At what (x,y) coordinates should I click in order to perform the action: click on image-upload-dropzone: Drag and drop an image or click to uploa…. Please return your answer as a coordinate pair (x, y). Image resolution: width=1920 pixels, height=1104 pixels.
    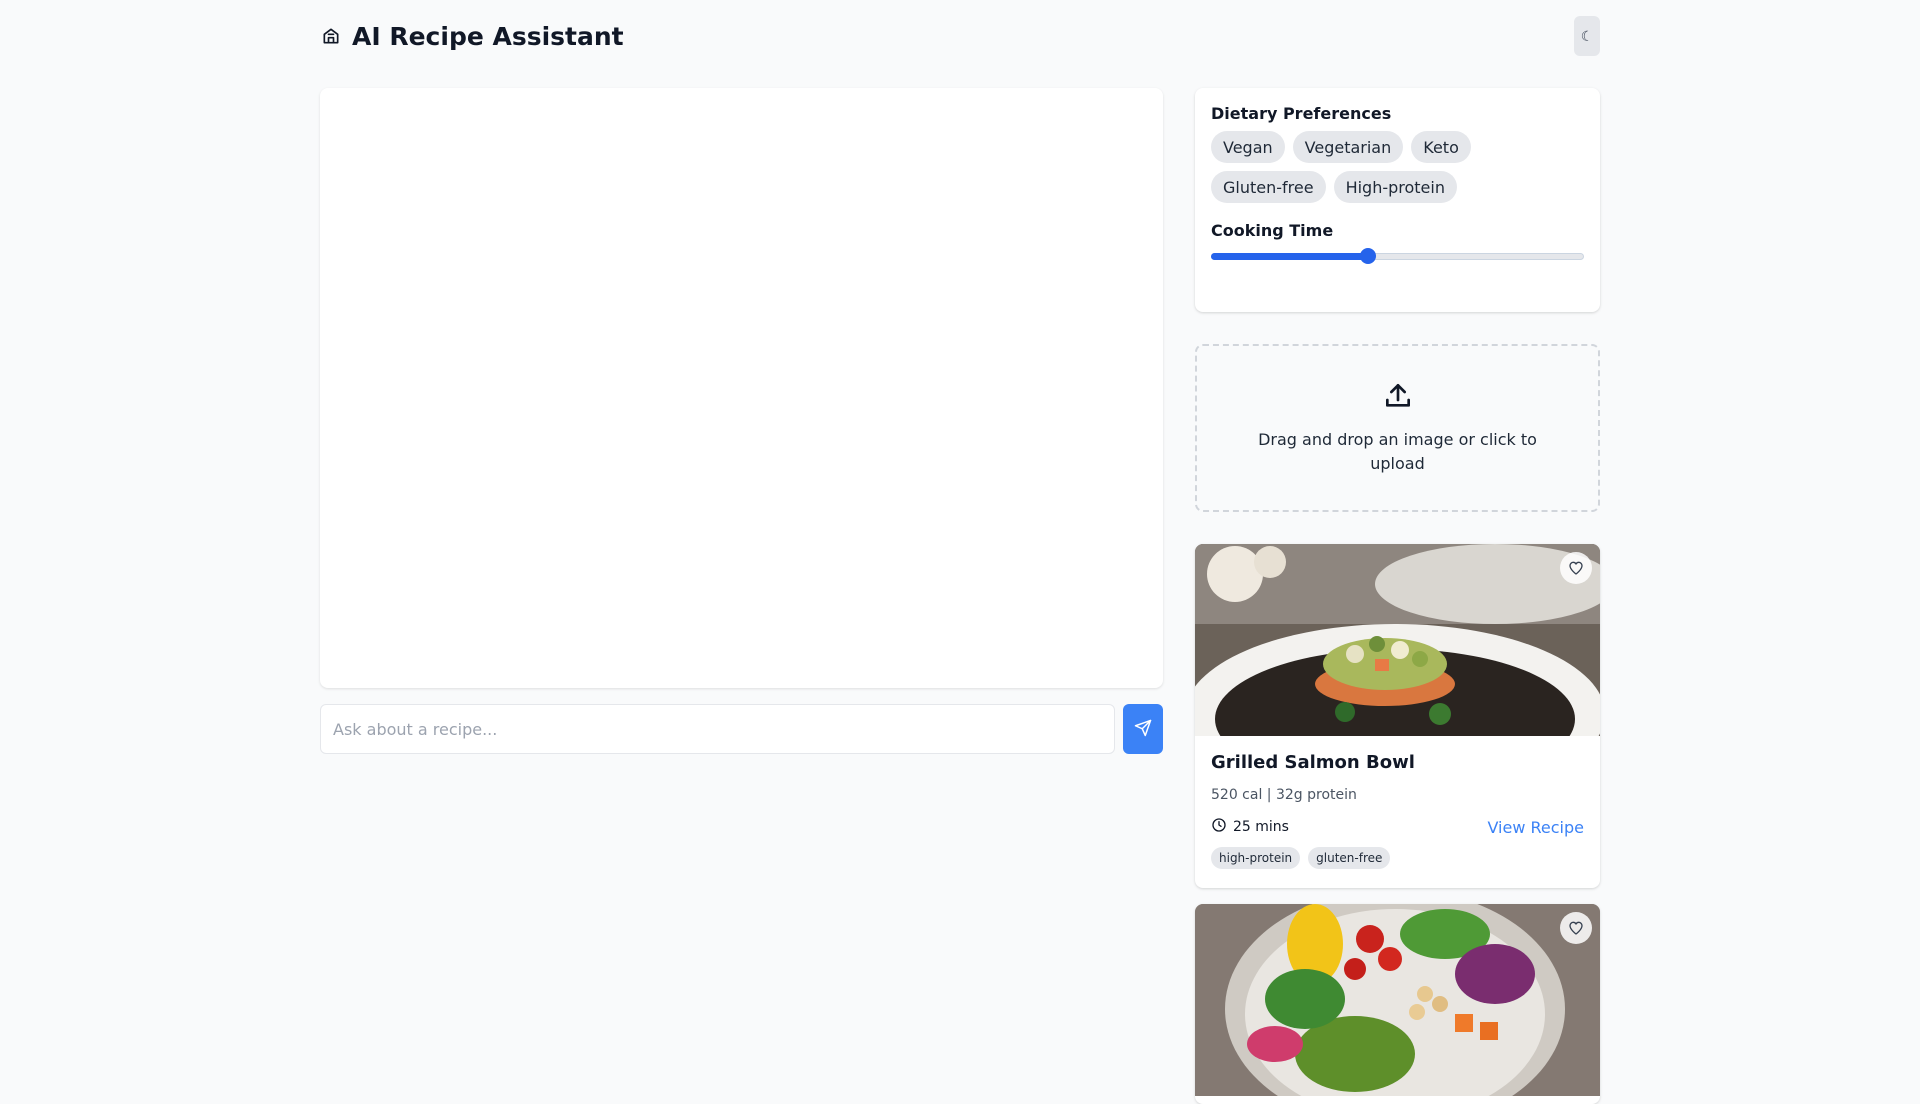
    Looking at the image, I should click on (1397, 428).